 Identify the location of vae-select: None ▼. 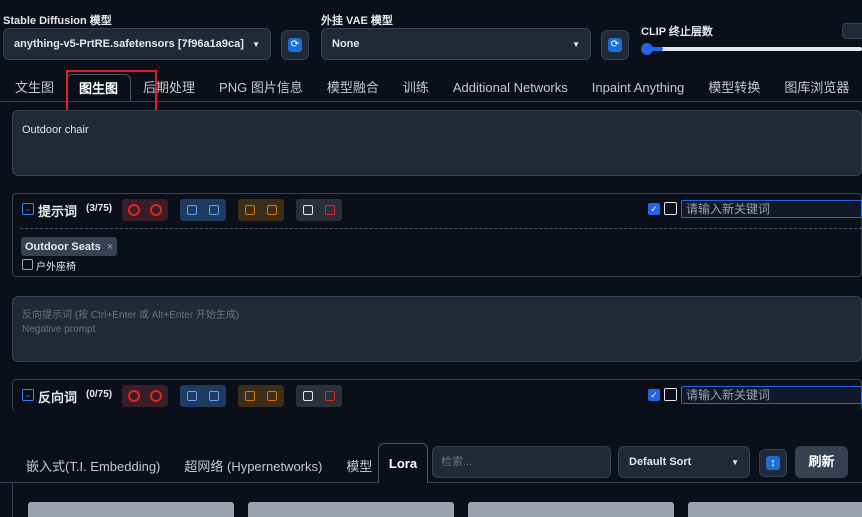
(456, 44).